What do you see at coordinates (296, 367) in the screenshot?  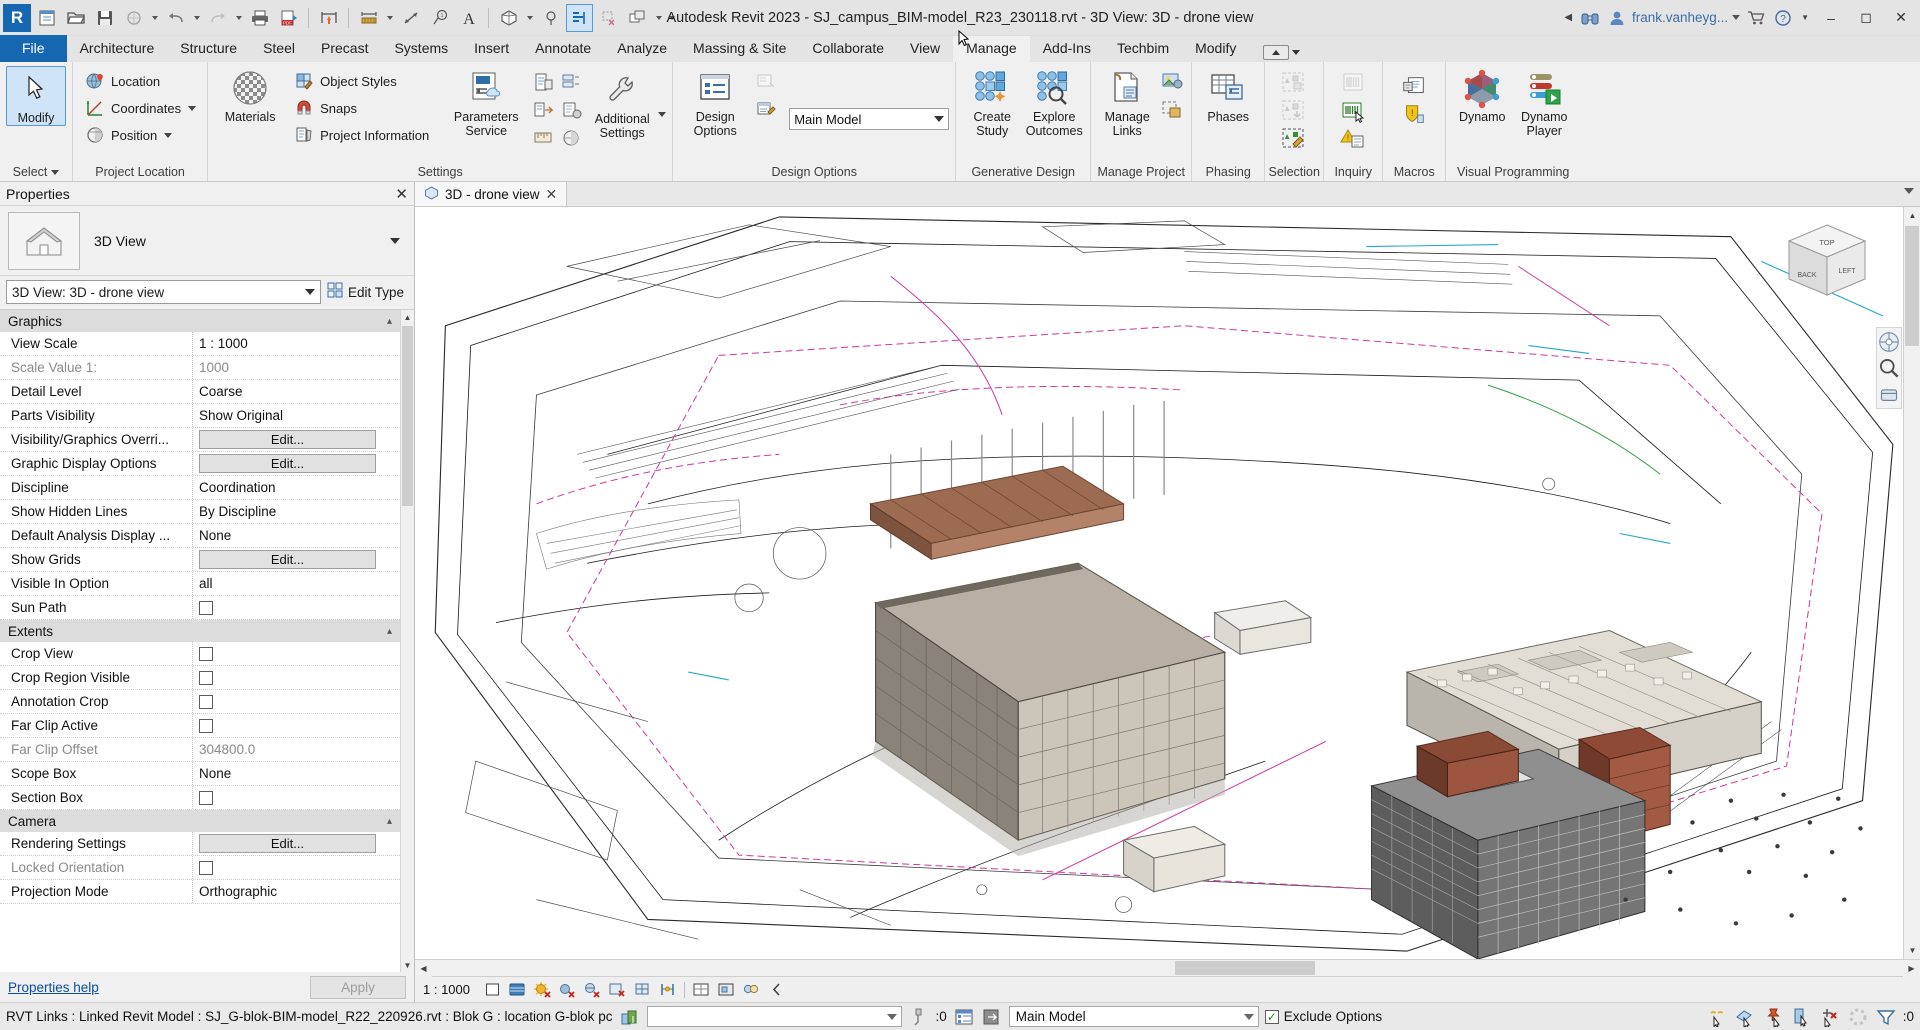 I see `property-value-cell: 1000` at bounding box center [296, 367].